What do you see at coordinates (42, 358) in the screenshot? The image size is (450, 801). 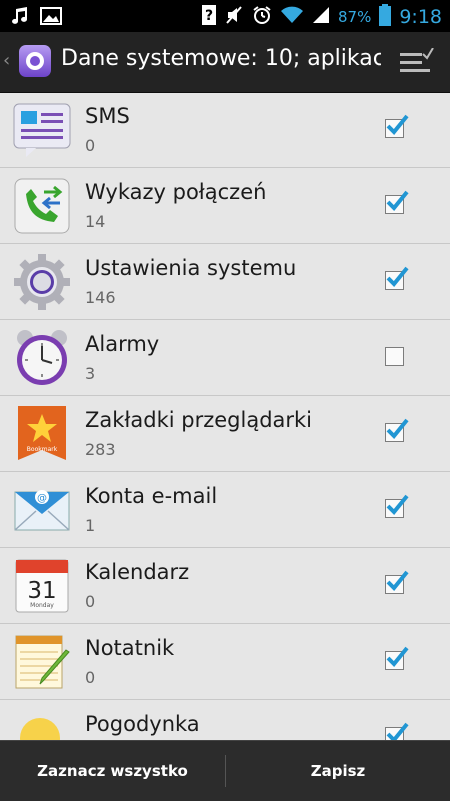 I see `alarm-clock-icon` at bounding box center [42, 358].